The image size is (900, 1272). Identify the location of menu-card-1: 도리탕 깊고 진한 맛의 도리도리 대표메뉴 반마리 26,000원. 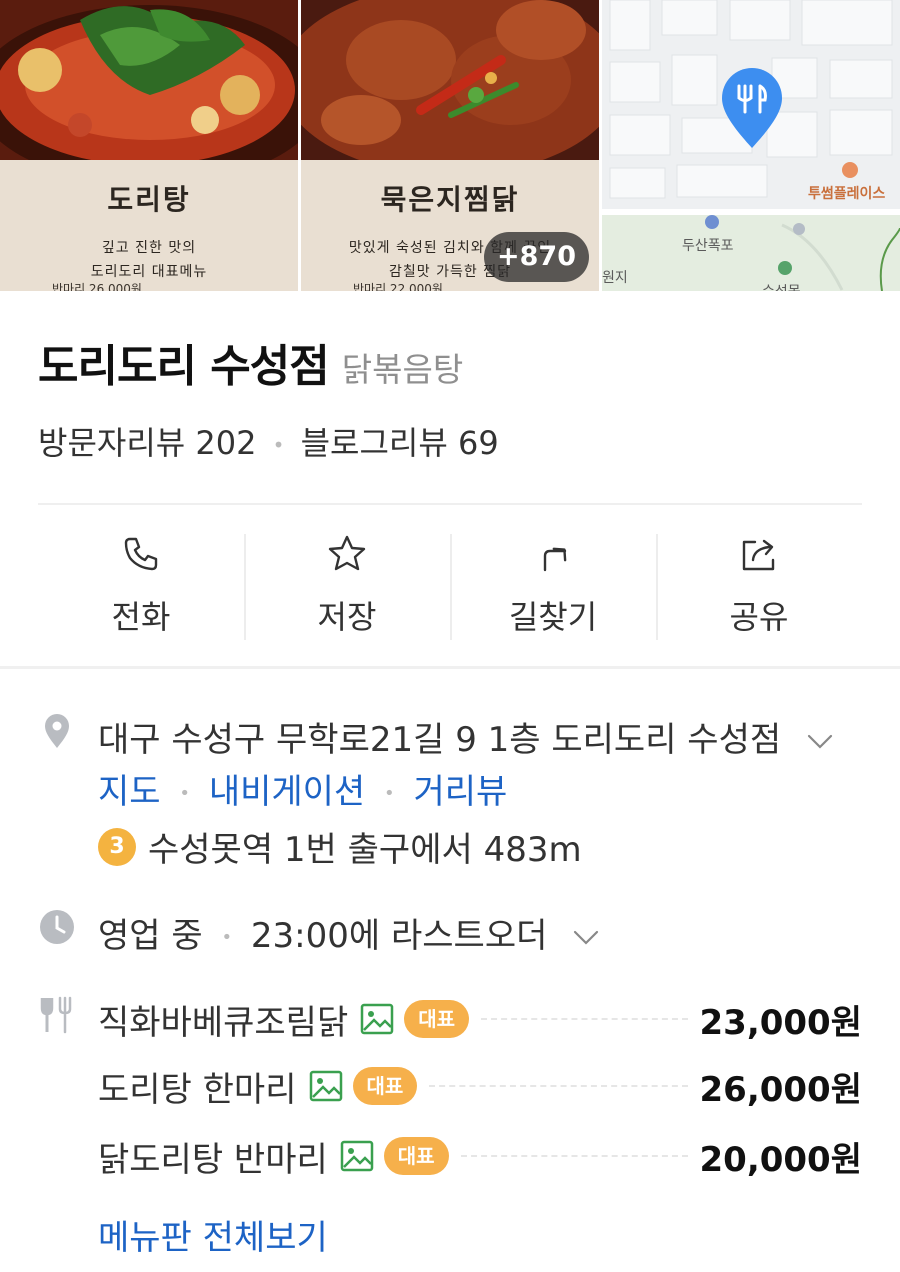
(149, 225).